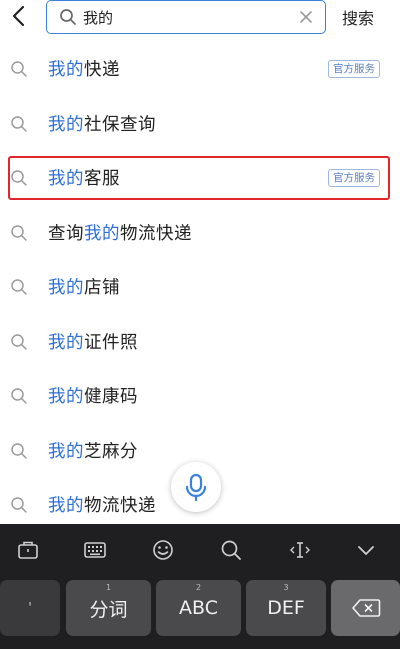 This screenshot has width=400, height=649. I want to click on suggestion-item: 我的社保查询, so click(200, 124).